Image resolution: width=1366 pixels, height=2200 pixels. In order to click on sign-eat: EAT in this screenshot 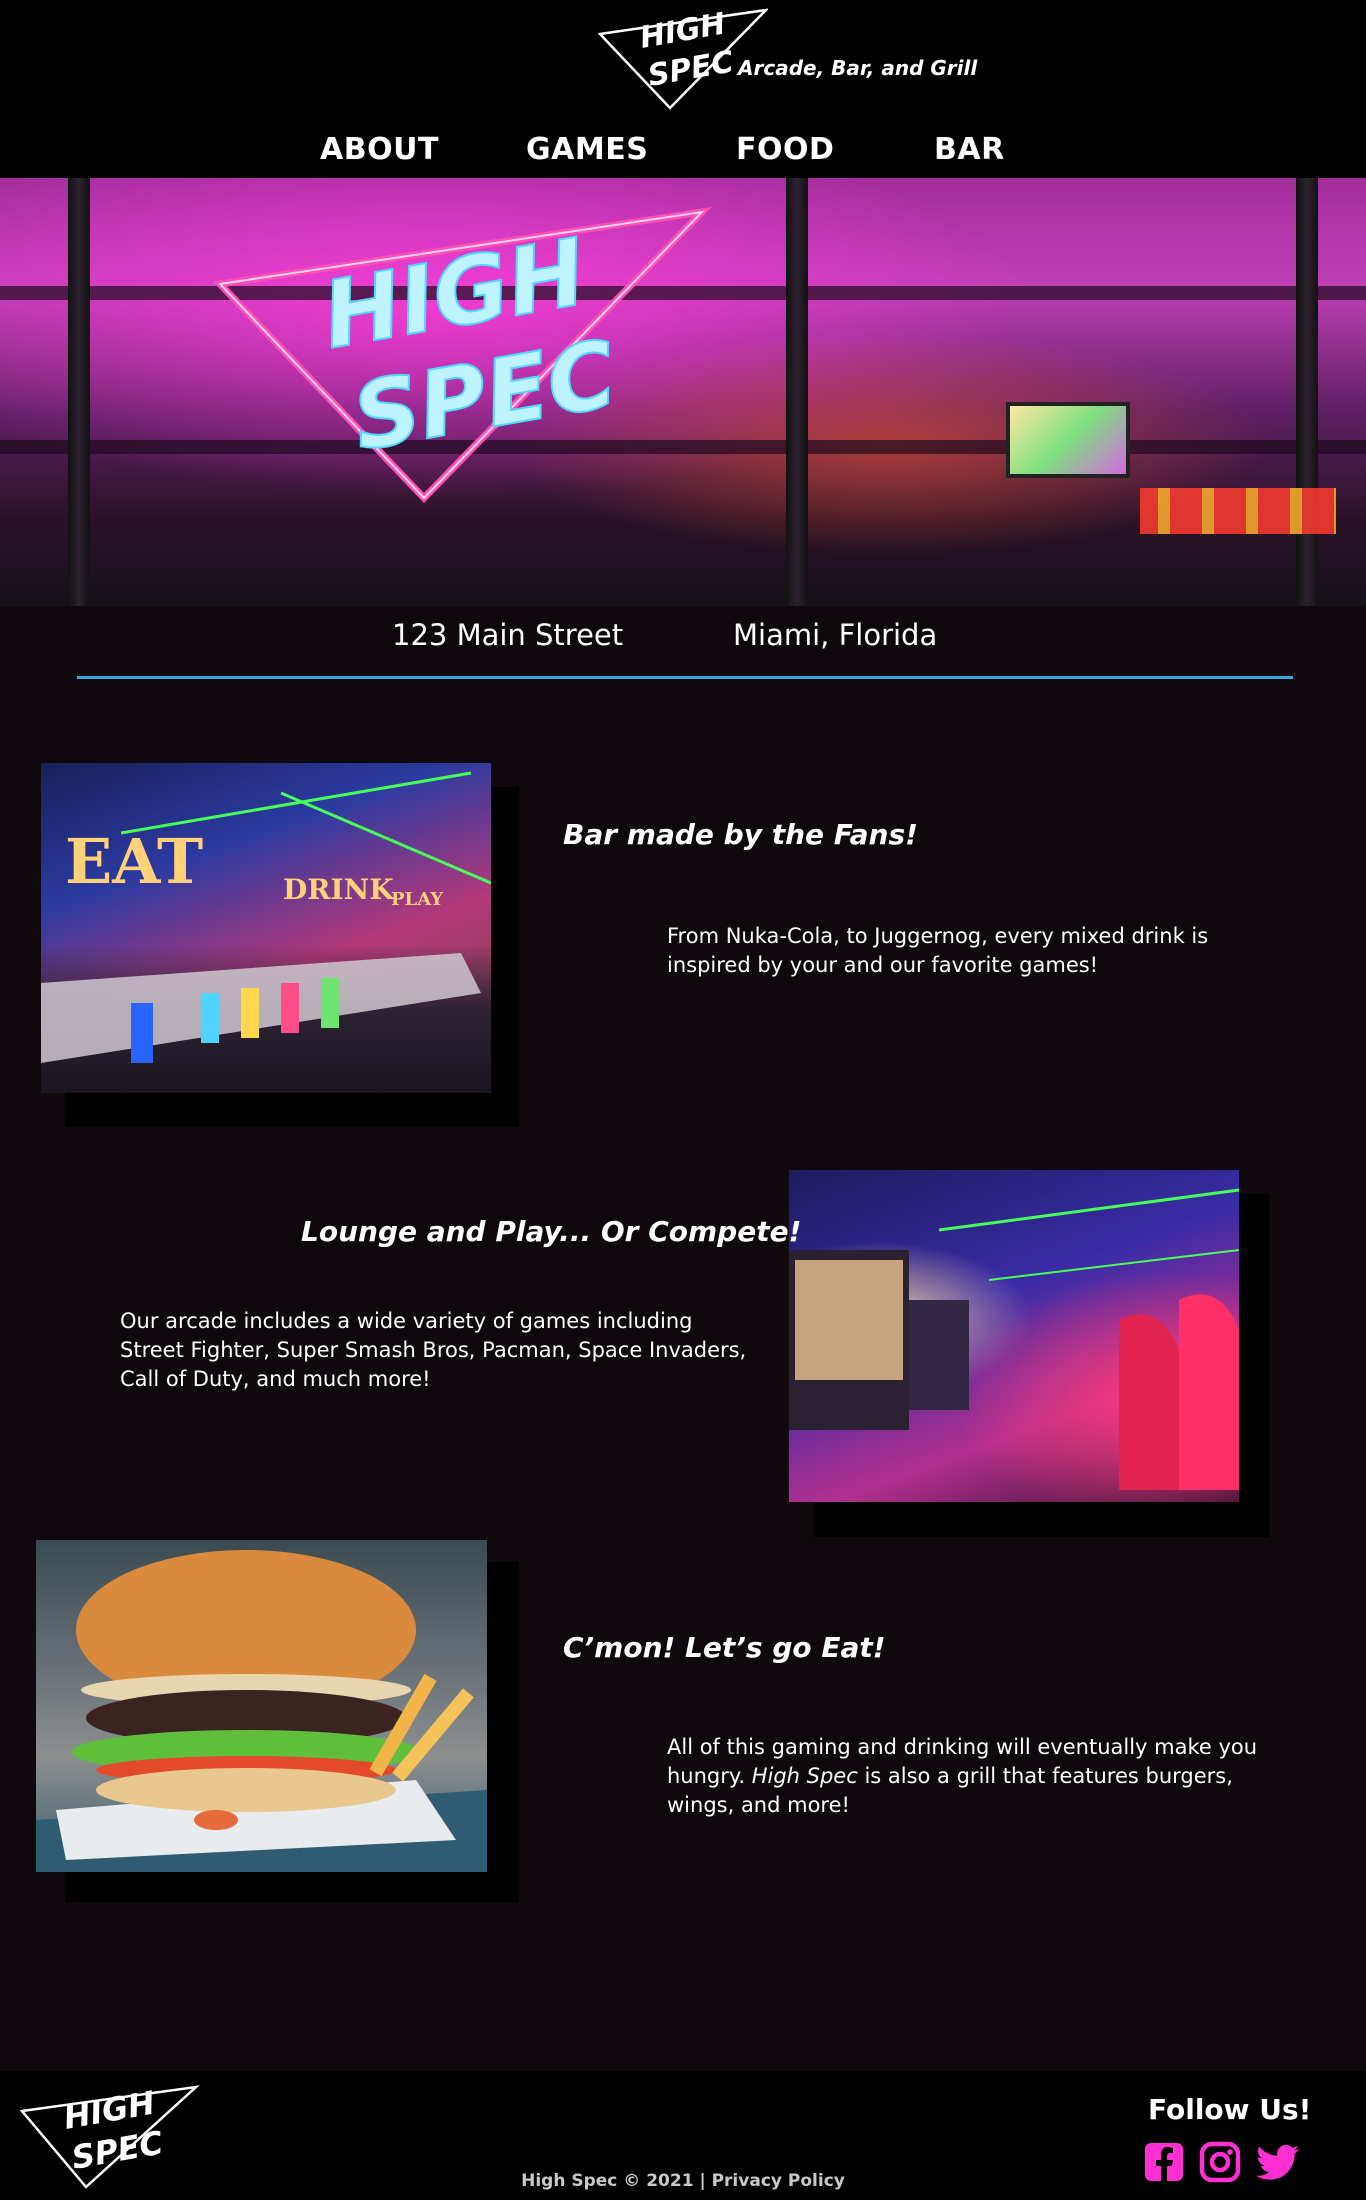, I will do `click(134, 861)`.